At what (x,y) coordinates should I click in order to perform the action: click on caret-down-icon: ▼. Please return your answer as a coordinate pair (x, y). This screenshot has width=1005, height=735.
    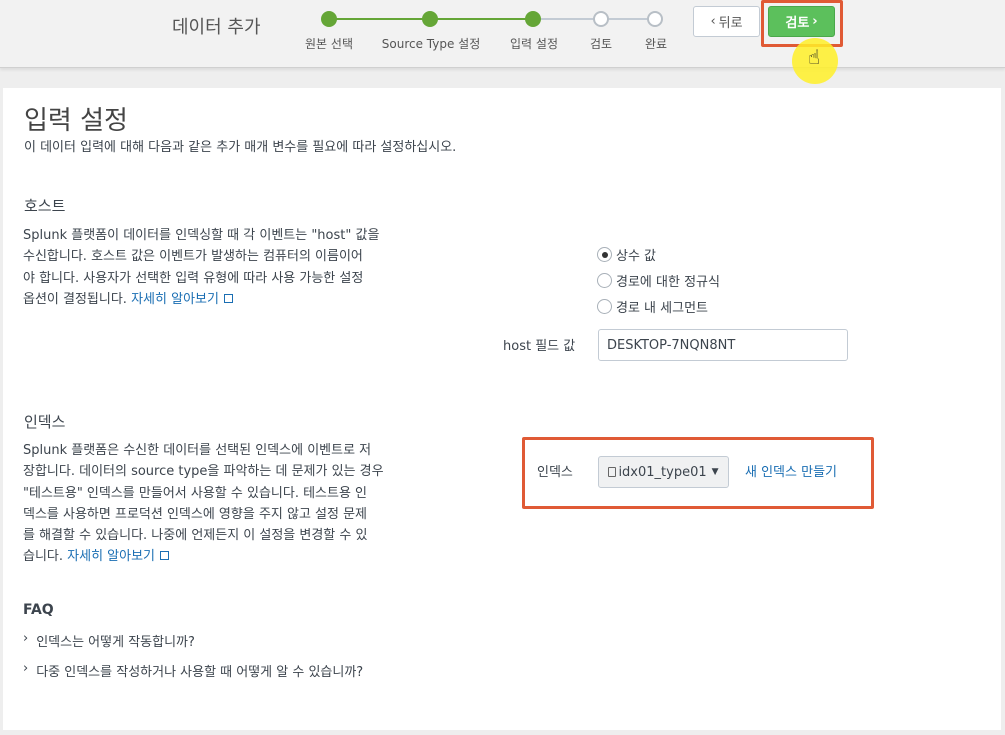
    Looking at the image, I should click on (715, 472).